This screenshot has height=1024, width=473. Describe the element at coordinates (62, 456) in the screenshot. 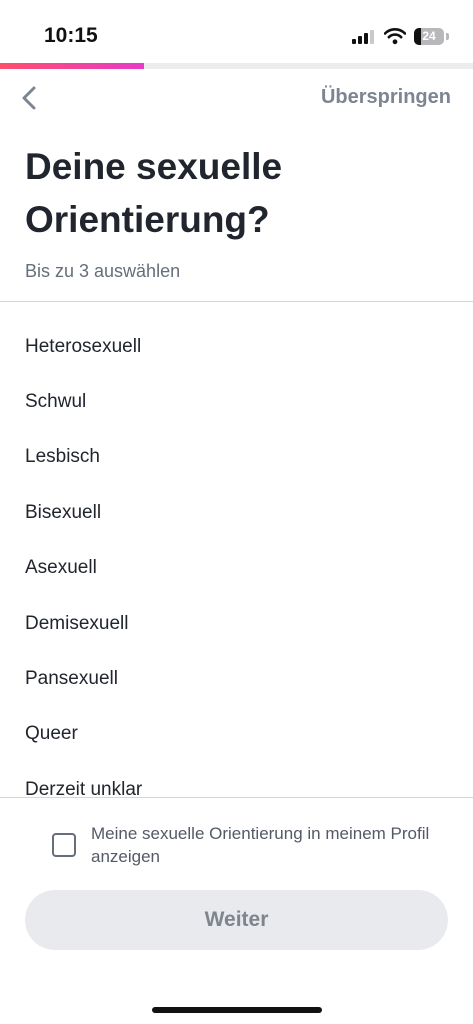

I see `option-label: Lesbisch` at that location.